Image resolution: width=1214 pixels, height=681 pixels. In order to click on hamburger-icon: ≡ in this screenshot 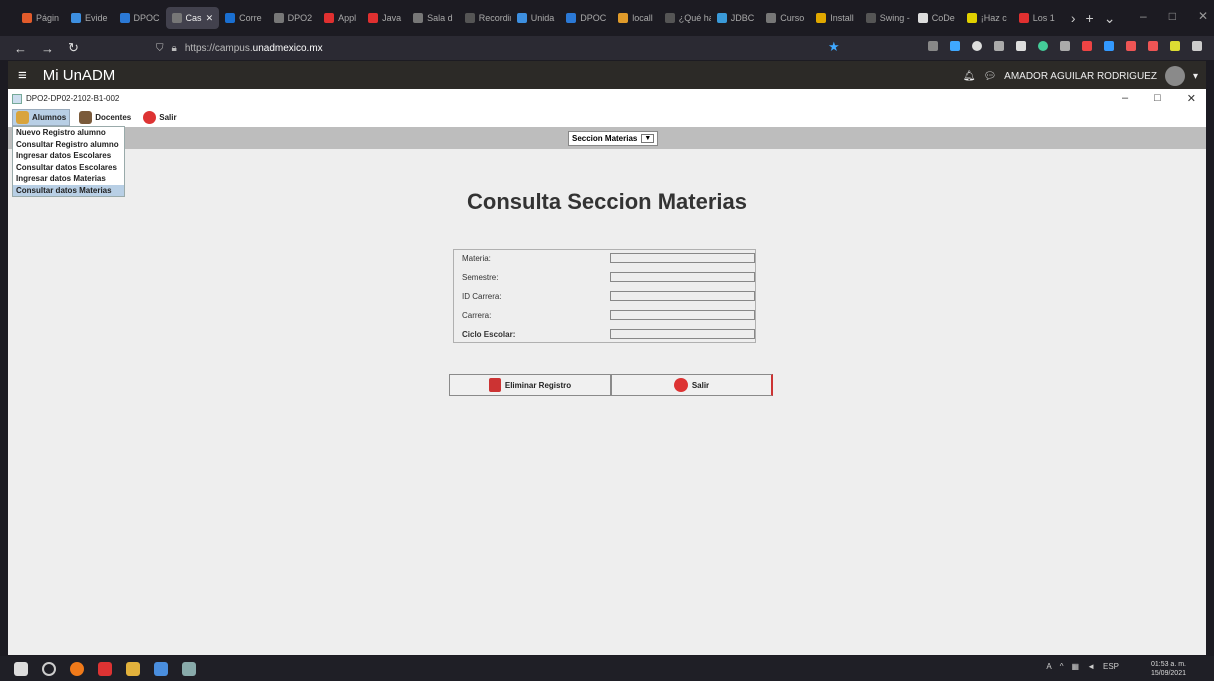, I will do `click(22, 75)`.